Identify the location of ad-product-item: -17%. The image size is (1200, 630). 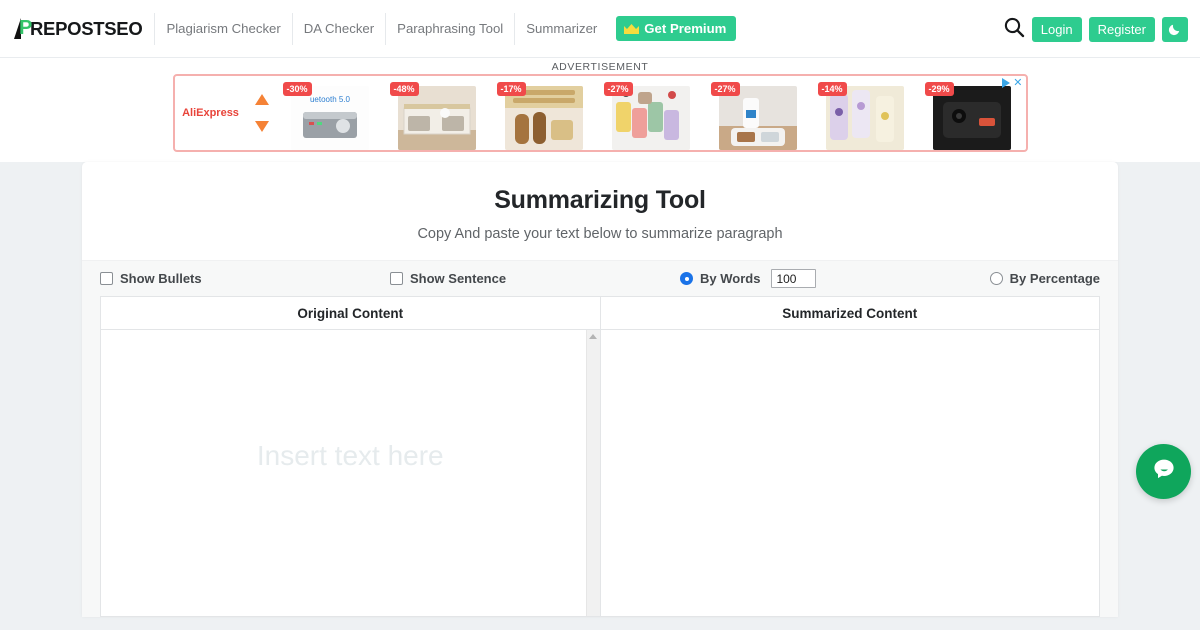
(544, 113).